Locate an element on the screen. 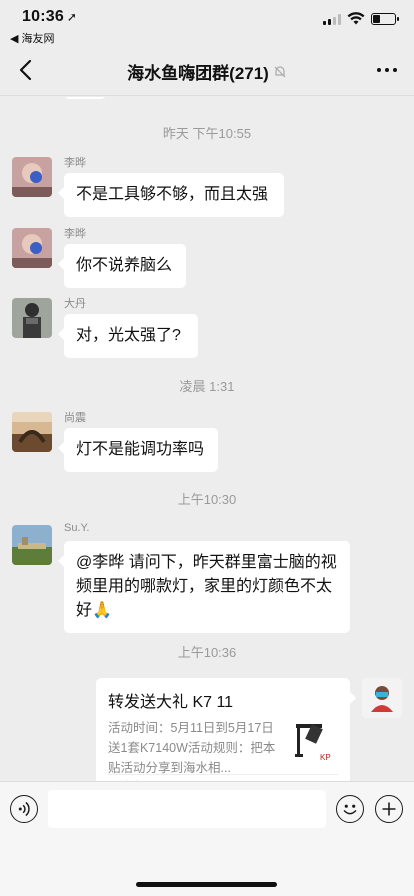  status-time: 10:36 ➚ is located at coordinates (49, 17).